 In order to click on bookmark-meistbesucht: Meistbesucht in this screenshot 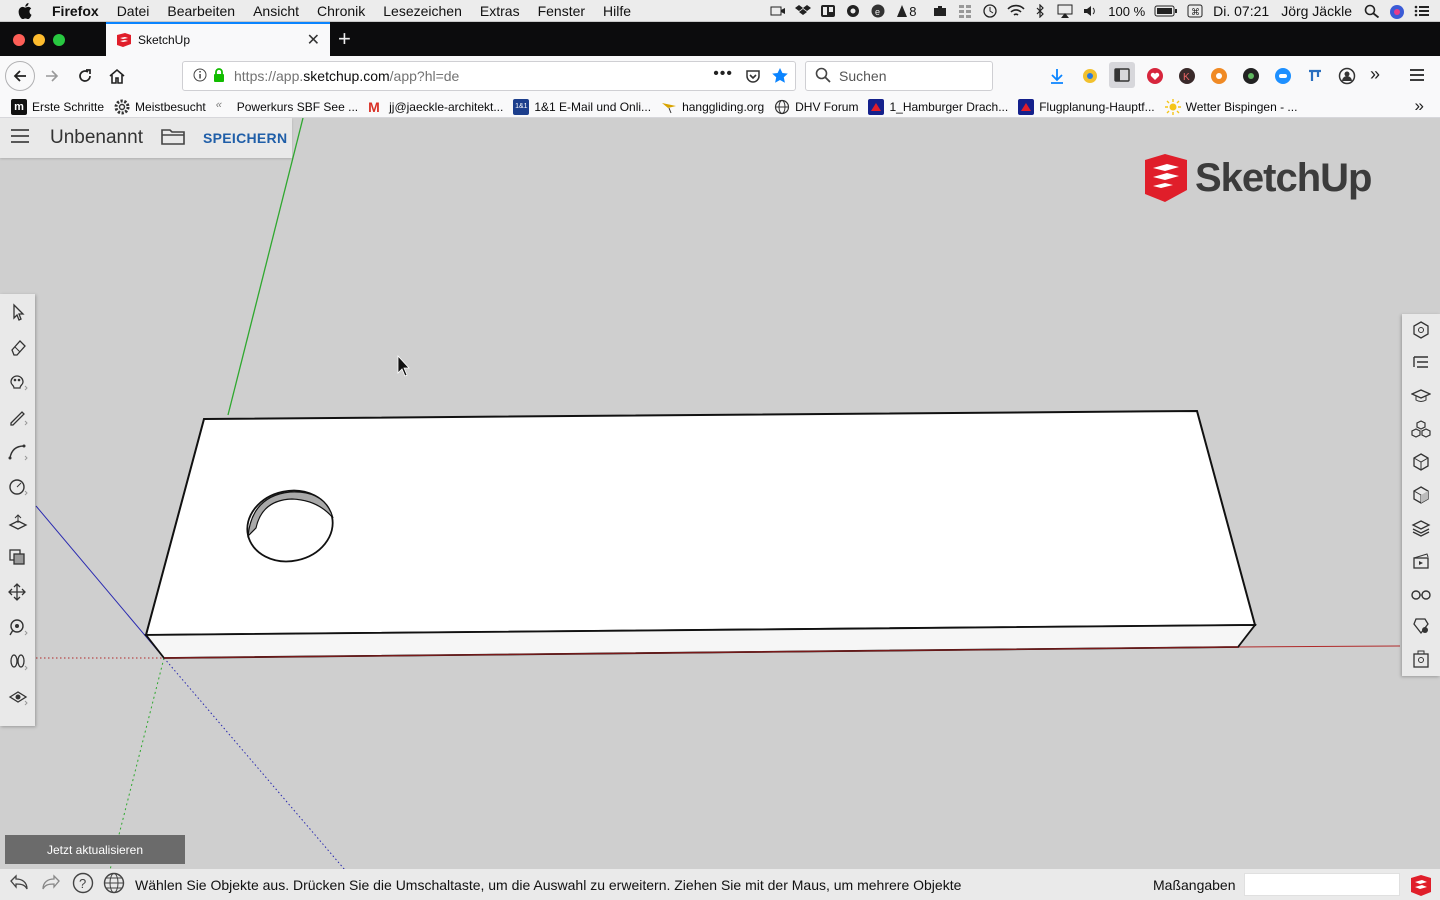, I will do `click(160, 107)`.